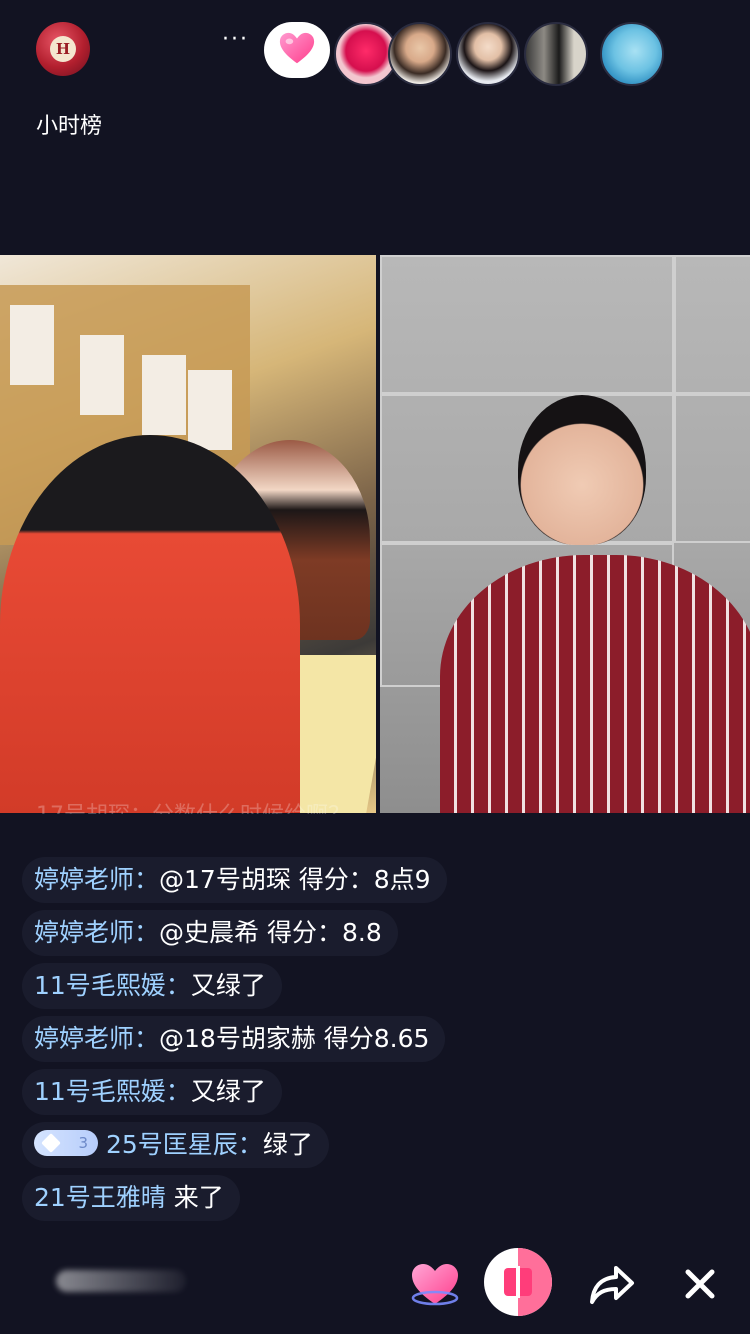 This screenshot has height=1334, width=750. Describe the element at coordinates (51, 1143) in the screenshot. I see `diamond-icon` at that location.